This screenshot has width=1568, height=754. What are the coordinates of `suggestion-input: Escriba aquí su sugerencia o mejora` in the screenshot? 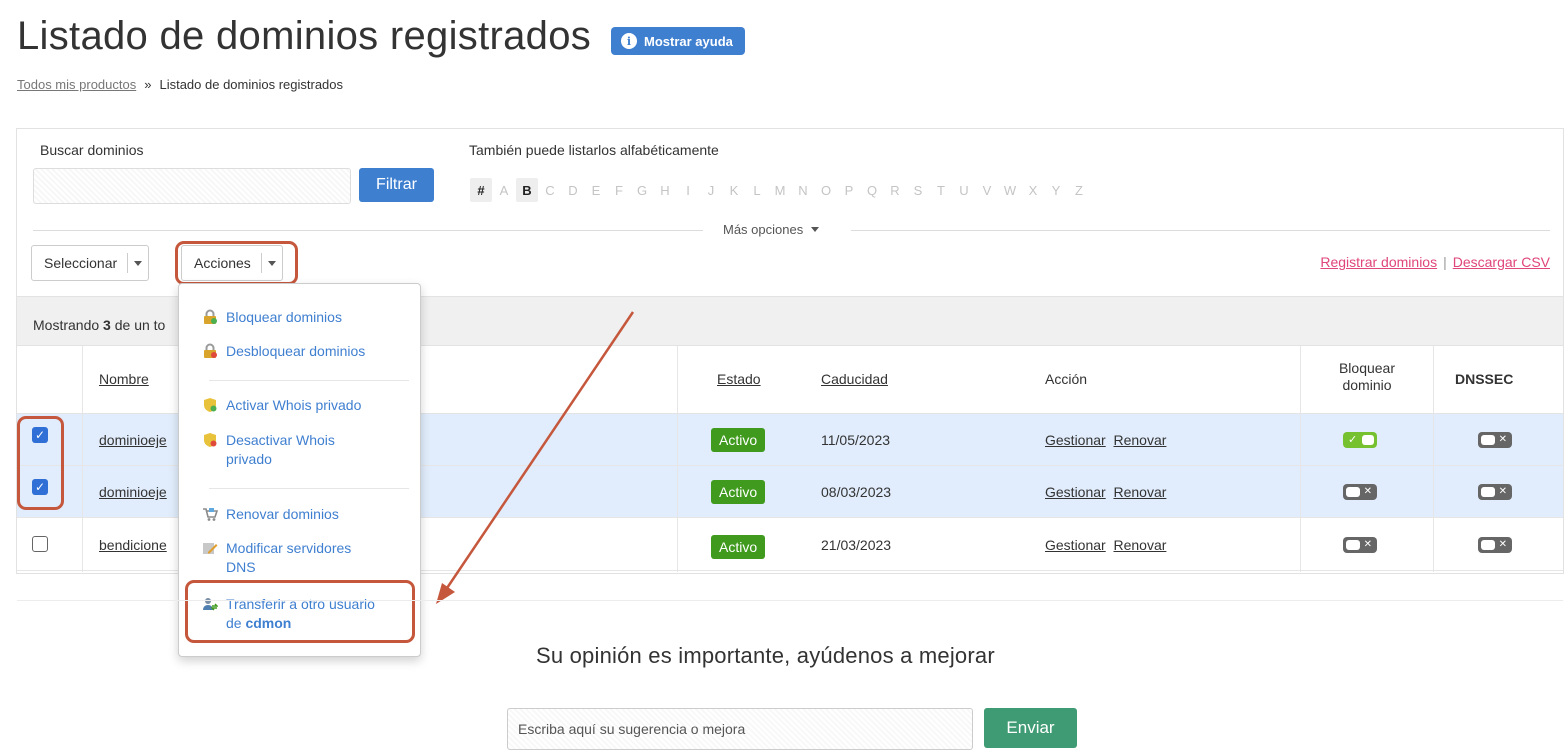 It's located at (740, 729).